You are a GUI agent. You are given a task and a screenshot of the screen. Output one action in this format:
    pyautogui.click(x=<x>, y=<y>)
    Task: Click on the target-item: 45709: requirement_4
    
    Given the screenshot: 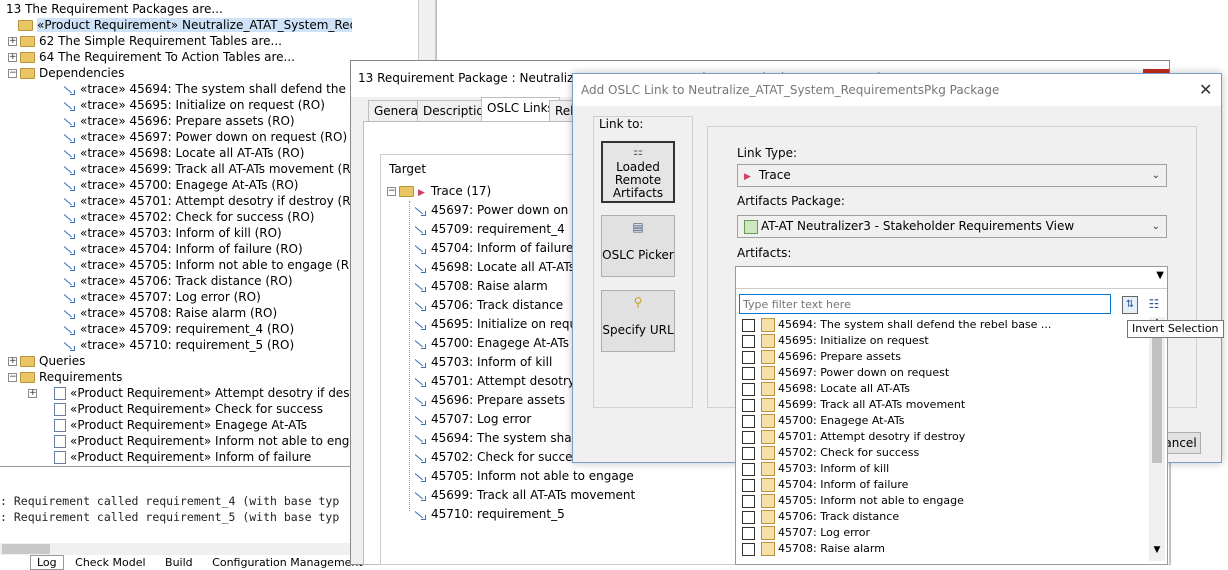 What is the action you would take?
    pyautogui.click(x=489, y=229)
    